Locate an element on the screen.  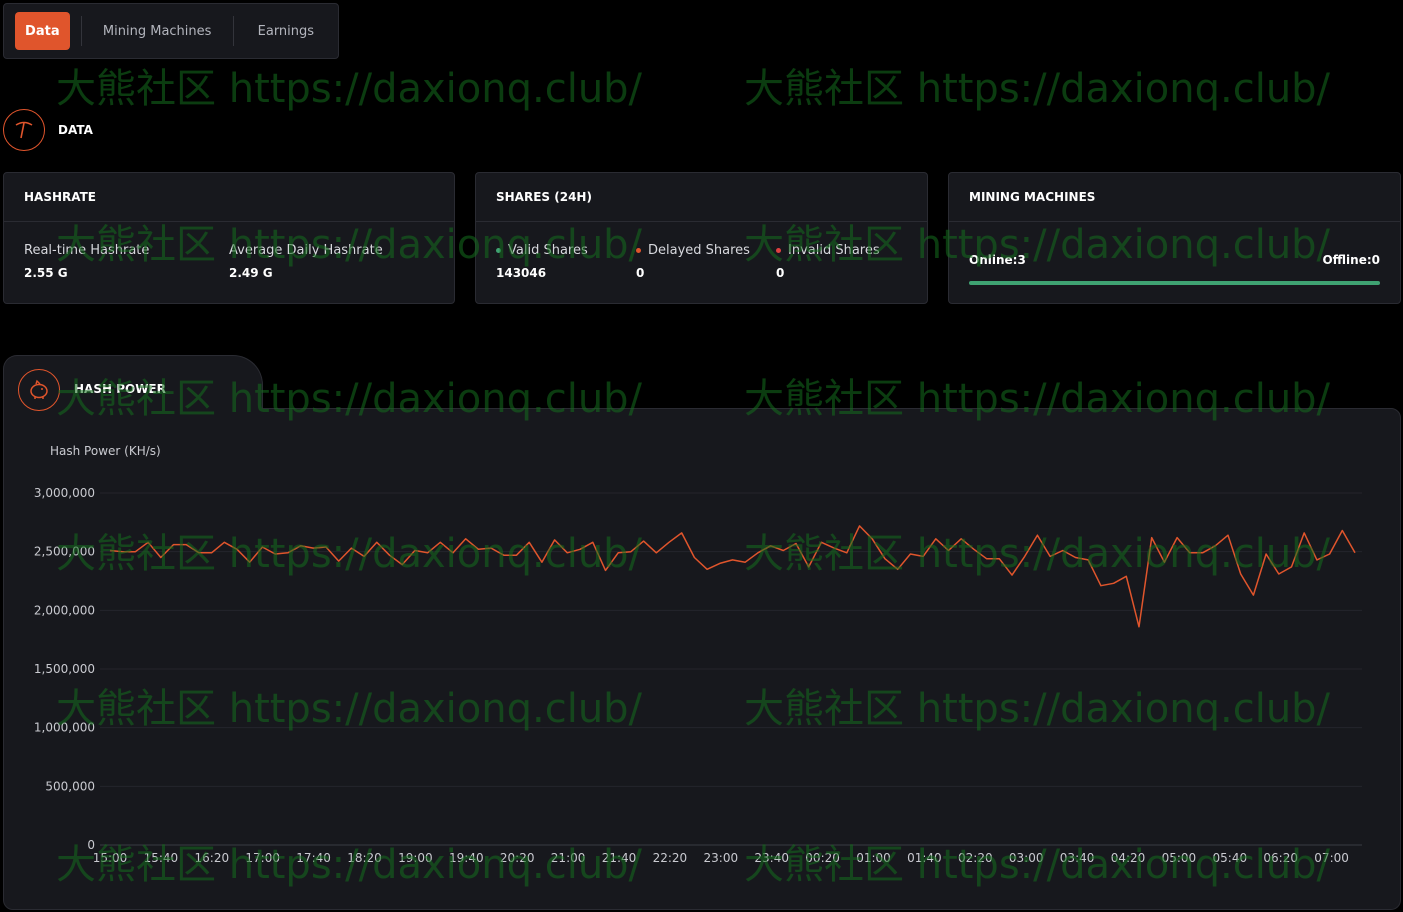
x-tick-label: 16:20 is located at coordinates (212, 858).